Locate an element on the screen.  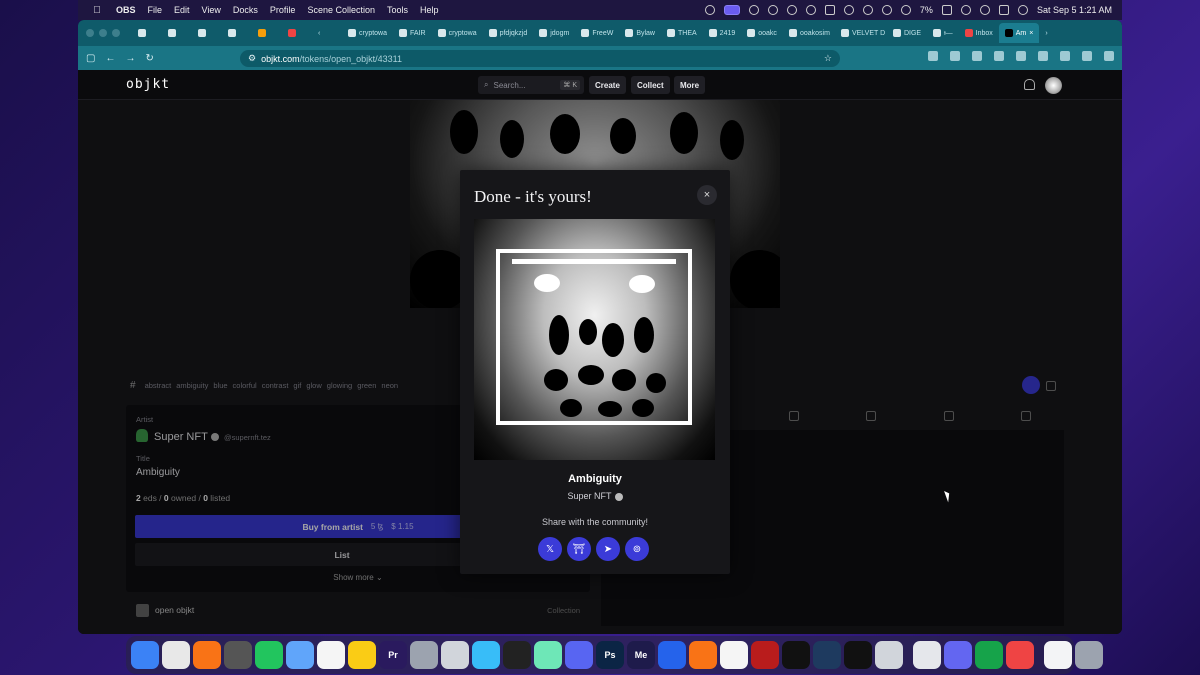
obs-icon is located at coordinates (517, 655).